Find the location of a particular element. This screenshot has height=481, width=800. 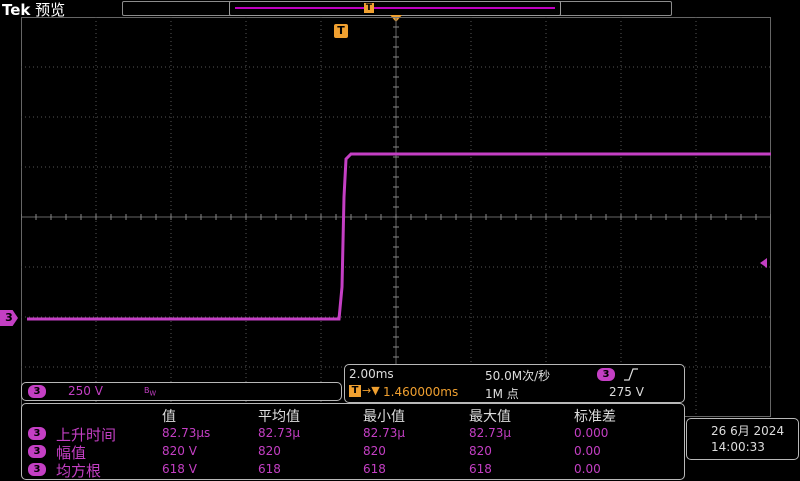

measurement-value: 618 V is located at coordinates (179, 469).